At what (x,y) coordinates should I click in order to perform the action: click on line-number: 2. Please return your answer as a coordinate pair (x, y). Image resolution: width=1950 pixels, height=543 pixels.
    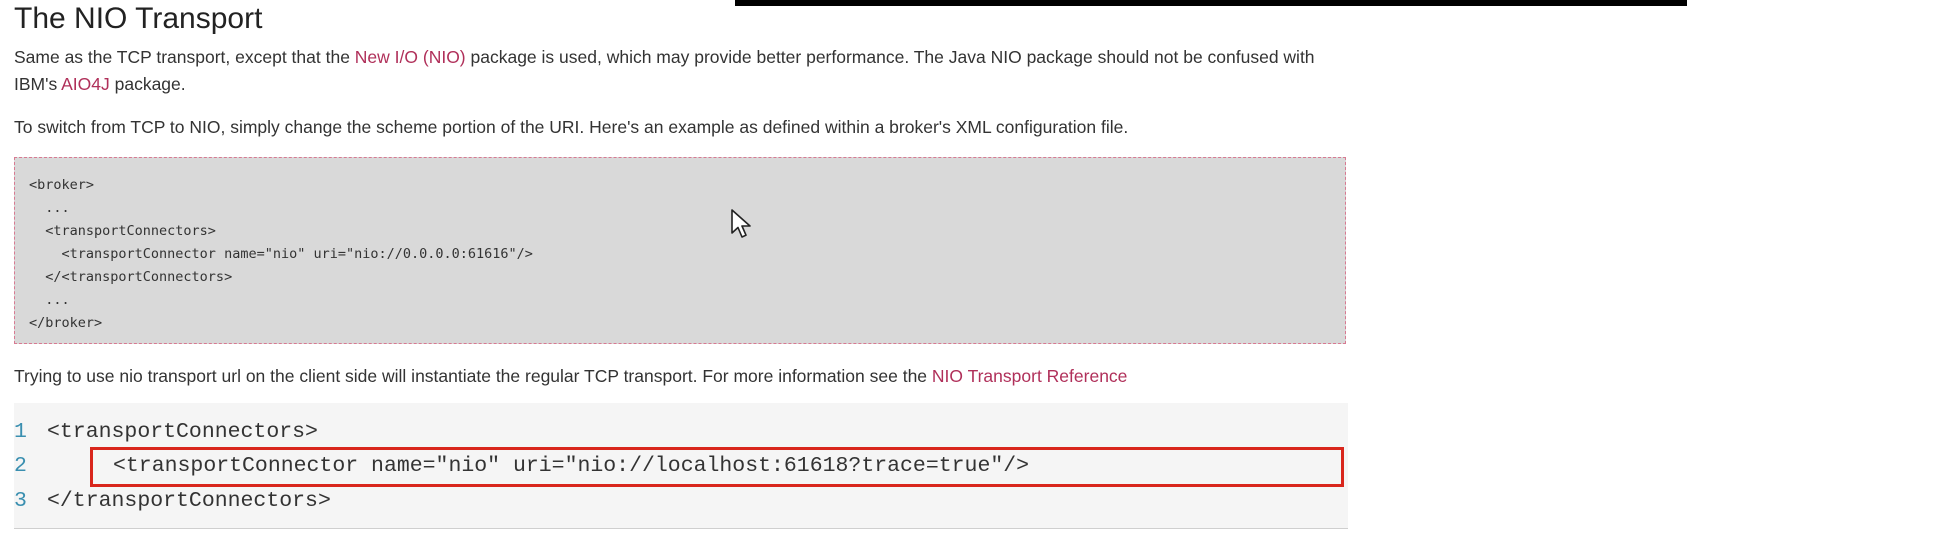
    Looking at the image, I should click on (20, 466).